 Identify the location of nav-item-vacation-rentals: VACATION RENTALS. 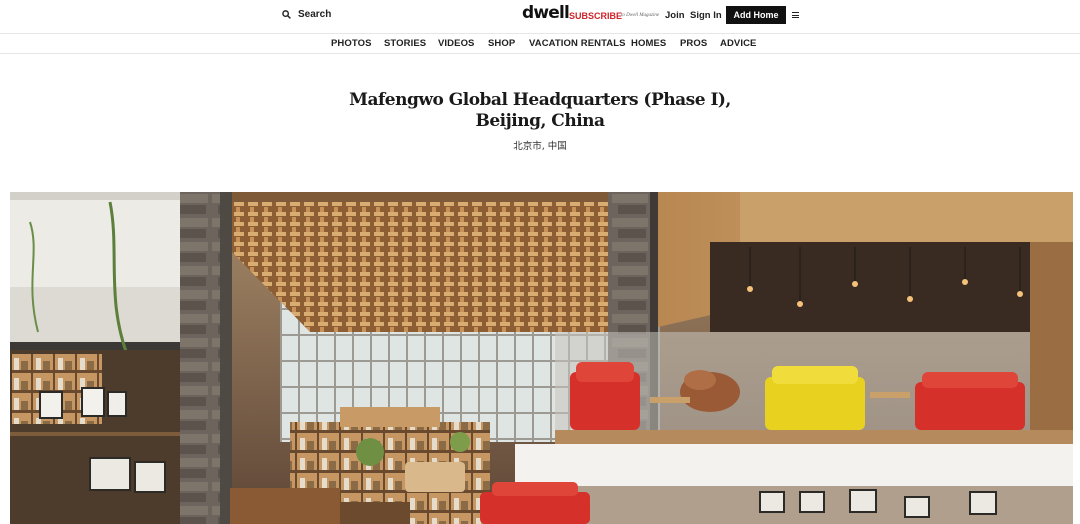
(577, 43).